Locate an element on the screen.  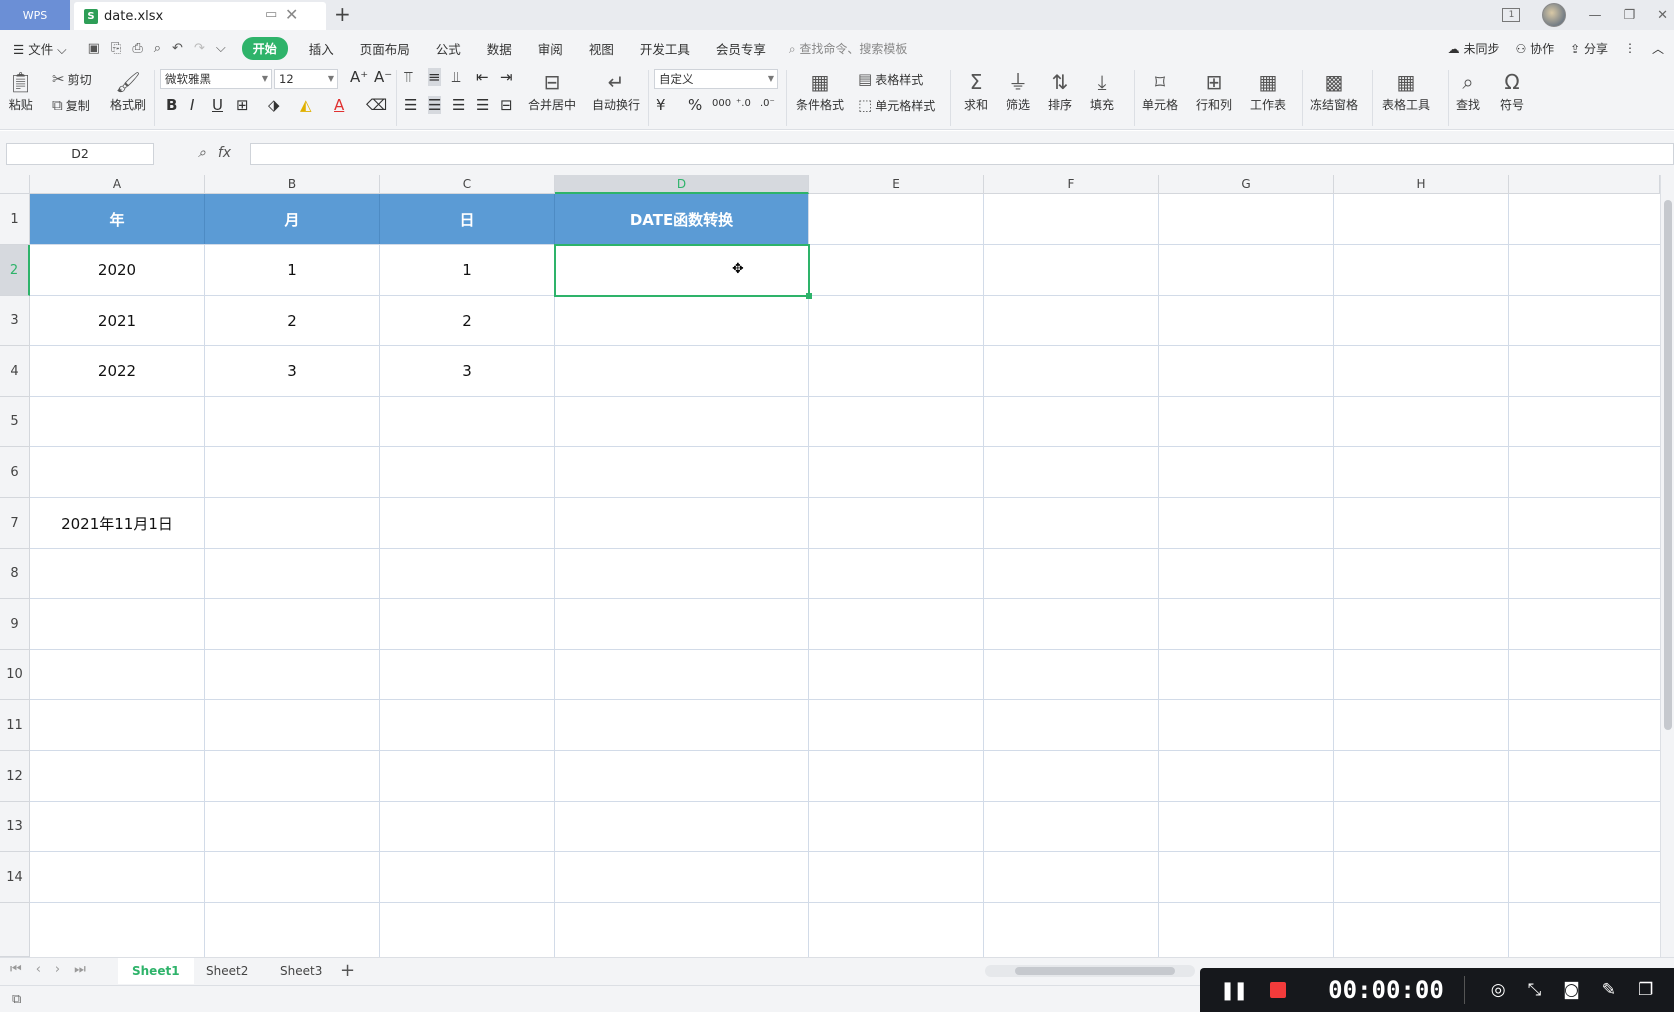
command-search: ⌕ 查找命令、搜索模板 is located at coordinates (848, 48).